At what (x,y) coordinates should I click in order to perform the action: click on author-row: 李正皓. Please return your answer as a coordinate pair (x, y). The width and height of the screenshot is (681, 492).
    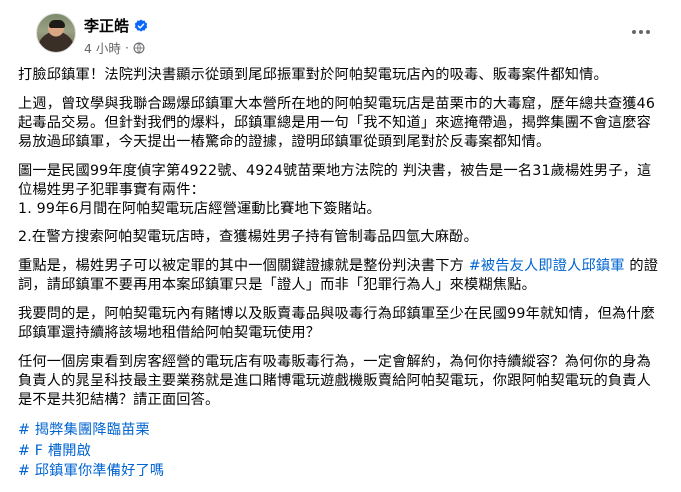
    Looking at the image, I should click on (116, 25).